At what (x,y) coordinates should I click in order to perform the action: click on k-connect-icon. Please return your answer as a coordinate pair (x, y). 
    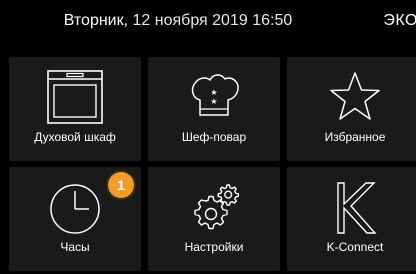
    Looking at the image, I should click on (351, 207).